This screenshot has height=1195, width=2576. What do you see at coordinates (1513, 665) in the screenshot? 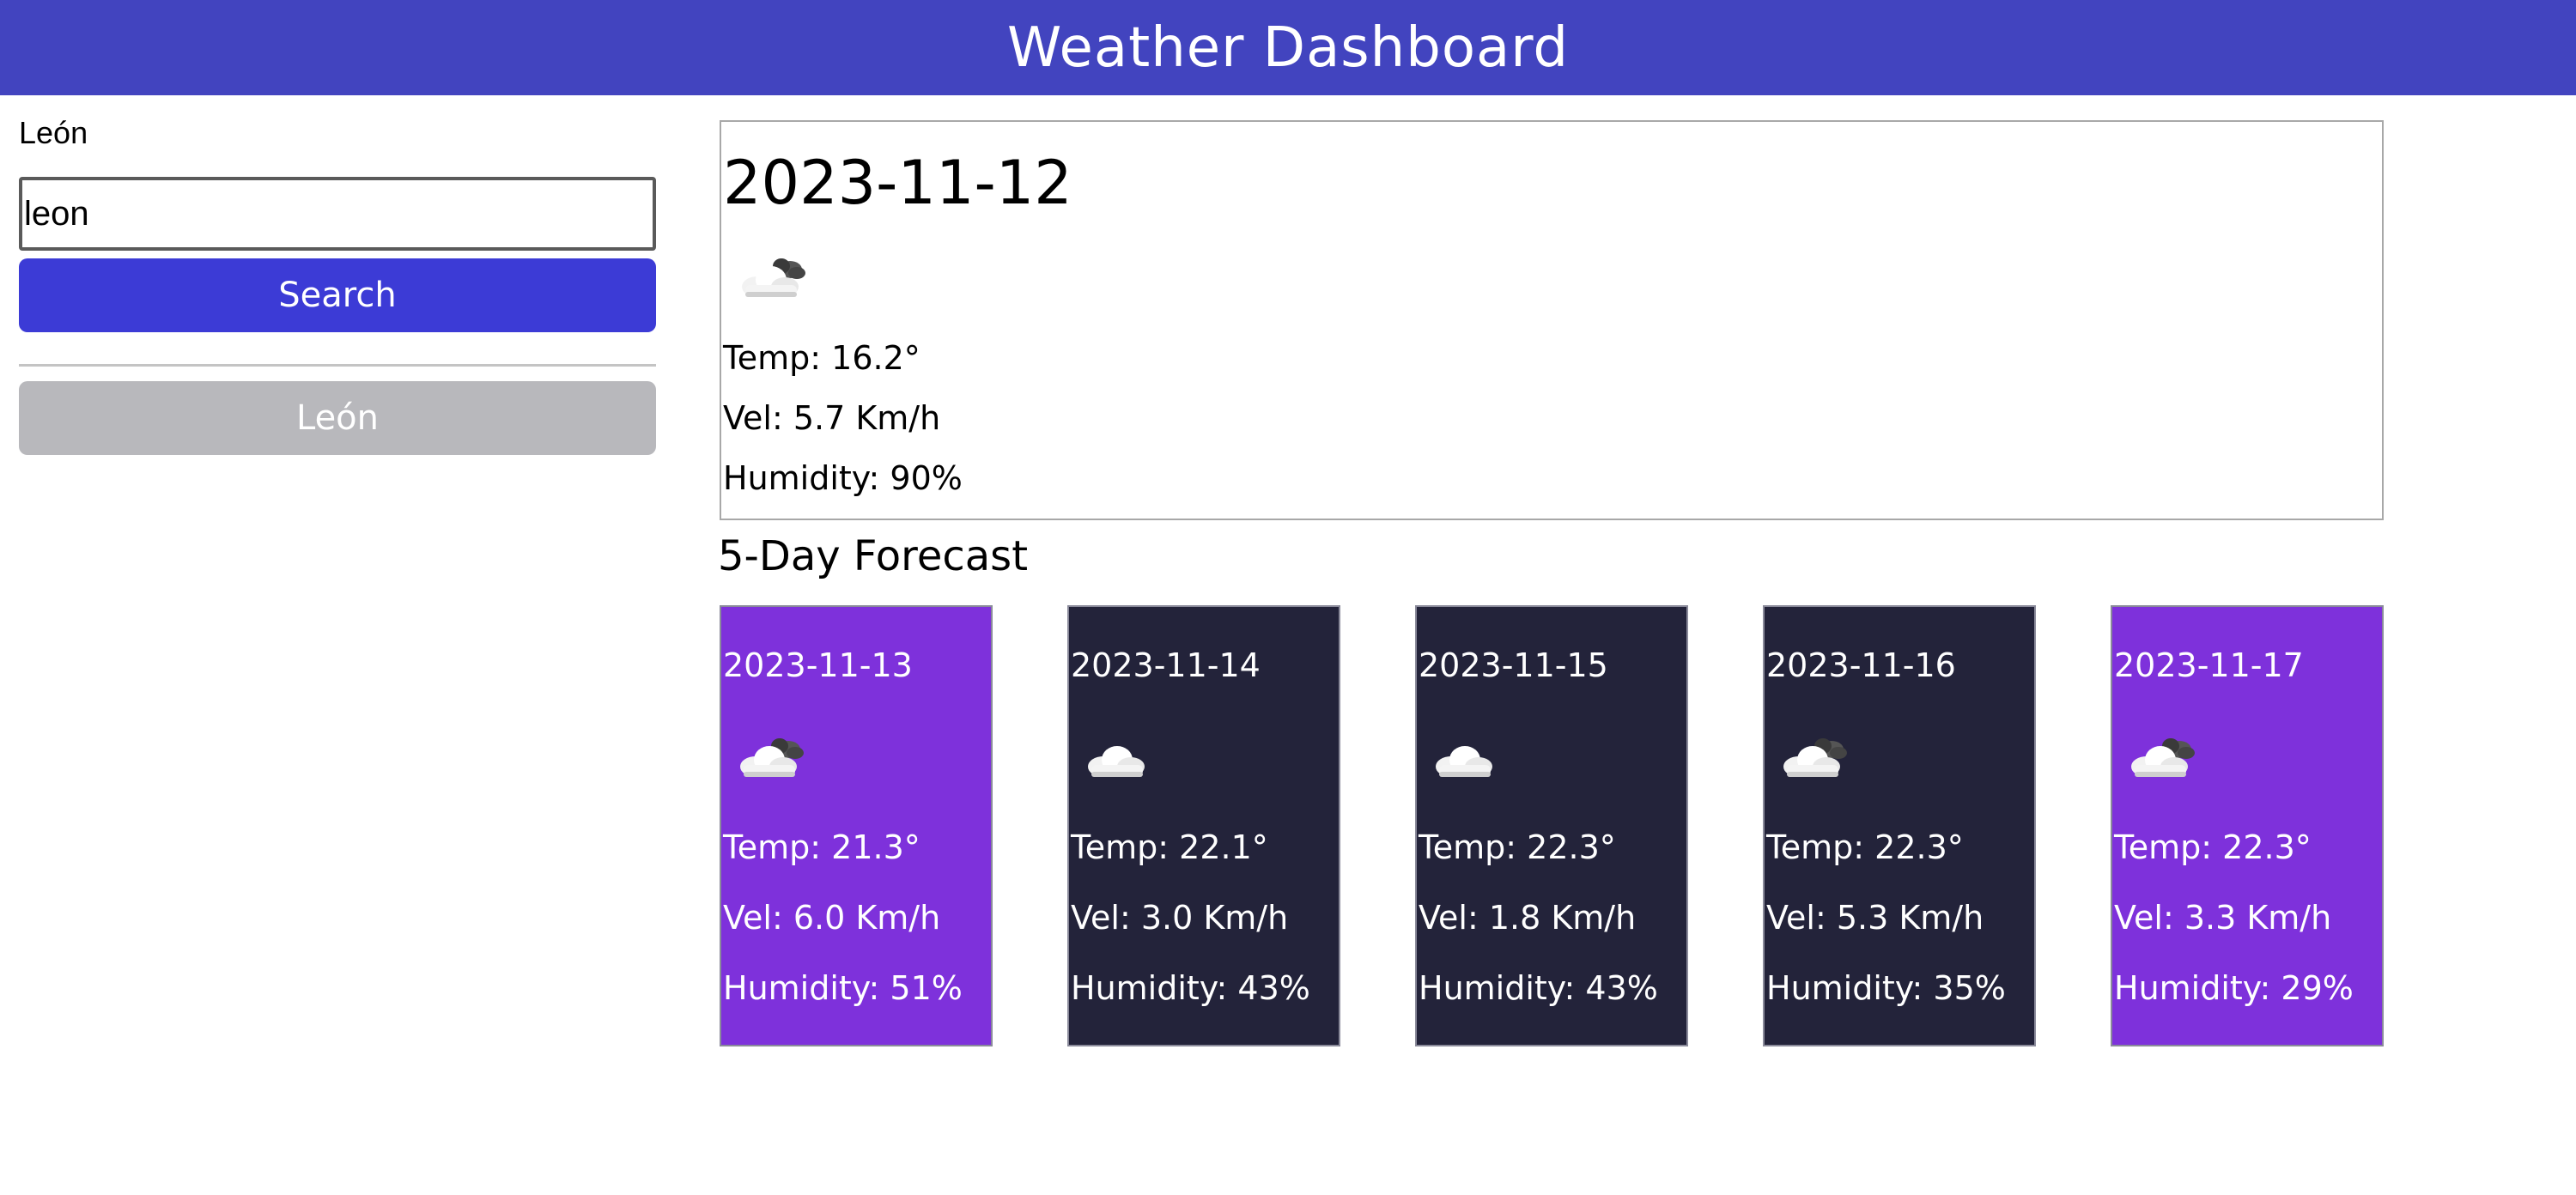
I see `forecast-date: 2023-11-15` at bounding box center [1513, 665].